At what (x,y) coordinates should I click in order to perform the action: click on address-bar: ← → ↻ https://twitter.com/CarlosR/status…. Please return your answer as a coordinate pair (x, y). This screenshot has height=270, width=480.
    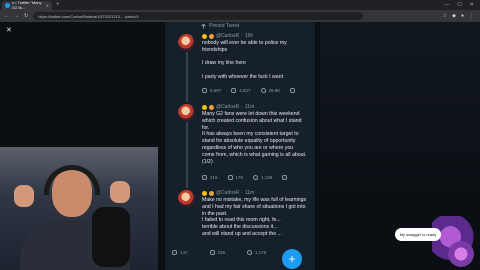
    Looking at the image, I should click on (240, 16).